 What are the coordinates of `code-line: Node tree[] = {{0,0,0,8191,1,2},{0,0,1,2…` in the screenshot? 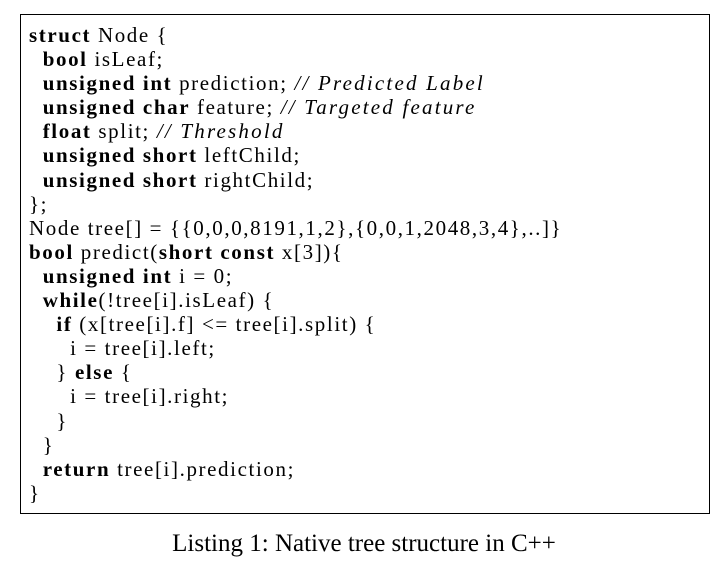 It's located at (295, 228).